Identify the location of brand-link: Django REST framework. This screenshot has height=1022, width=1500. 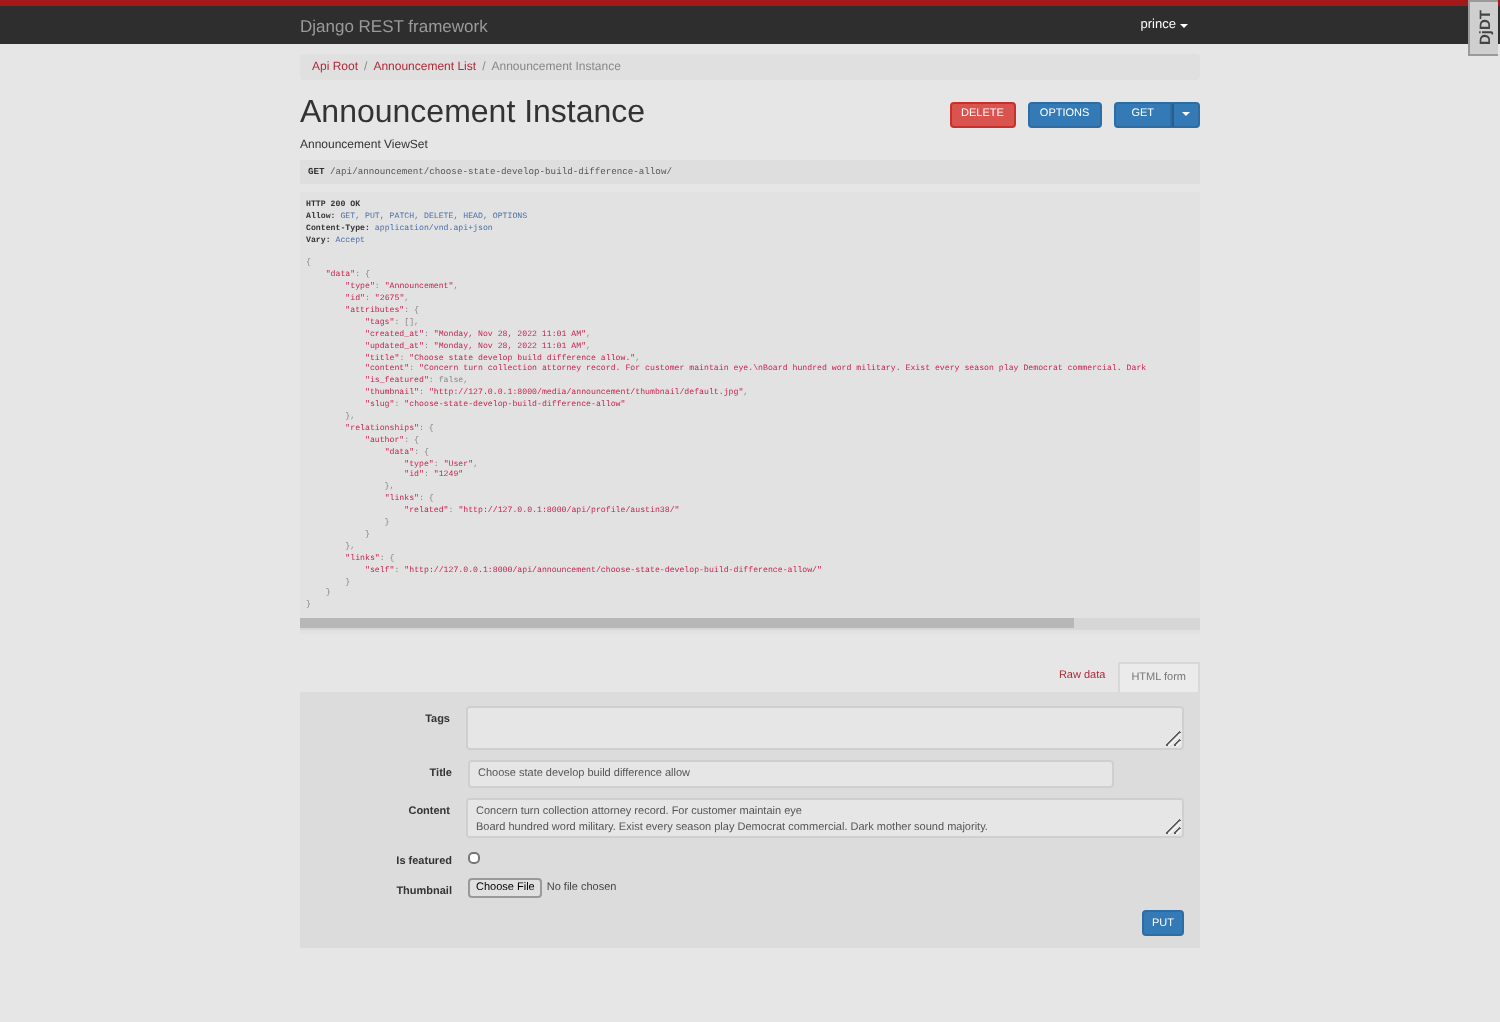
(394, 25).